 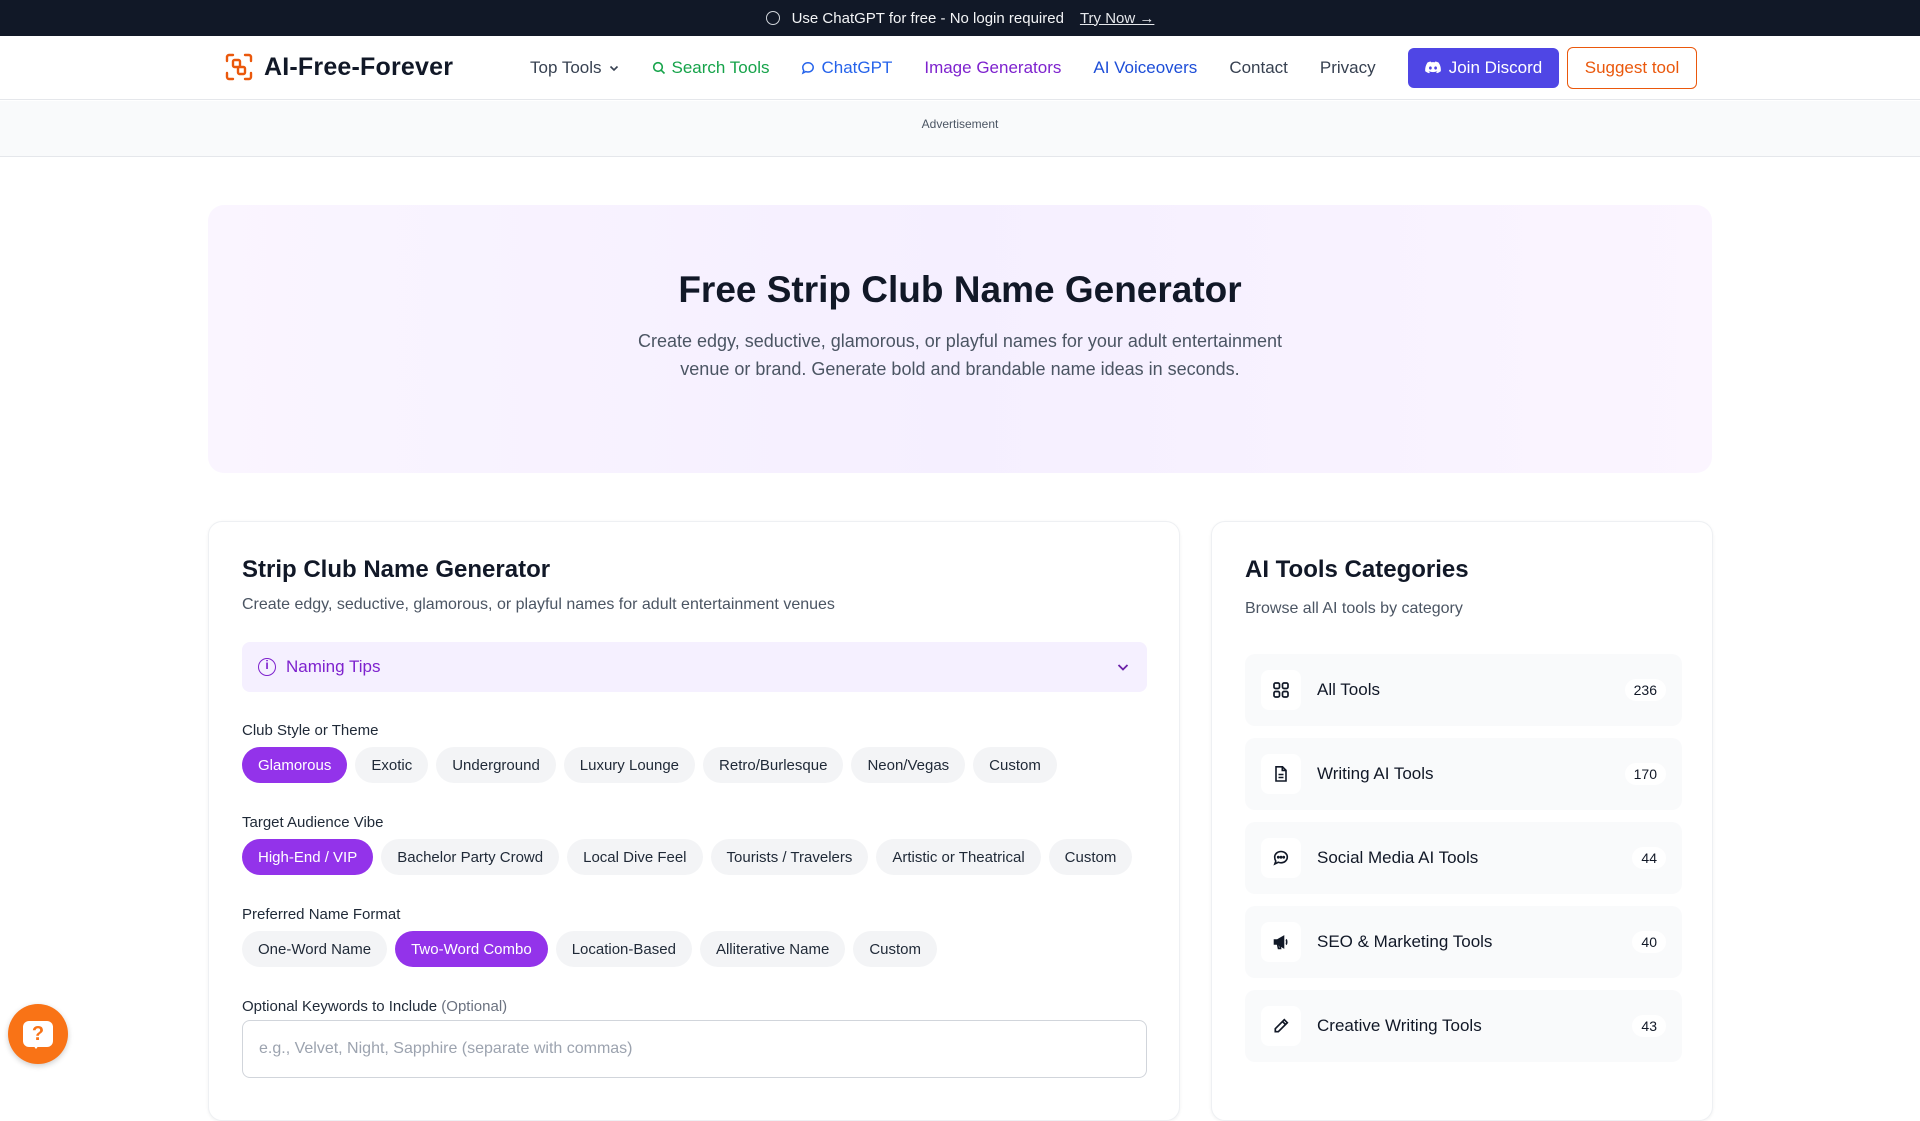 What do you see at coordinates (566, 67) in the screenshot?
I see `nav-top-tools-label: Top Tools` at bounding box center [566, 67].